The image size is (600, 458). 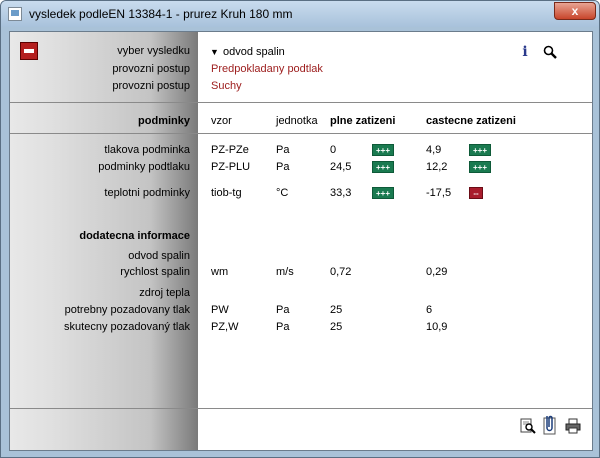 I want to click on skutecny-label: skutecny pozadovaný tlak, so click(x=127, y=327).